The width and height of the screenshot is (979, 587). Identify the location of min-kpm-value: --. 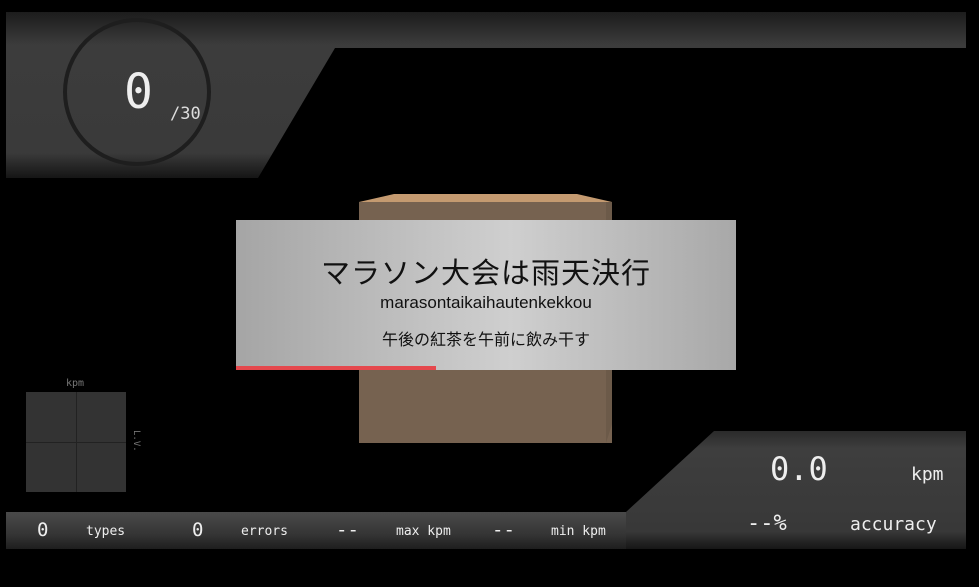
(503, 530).